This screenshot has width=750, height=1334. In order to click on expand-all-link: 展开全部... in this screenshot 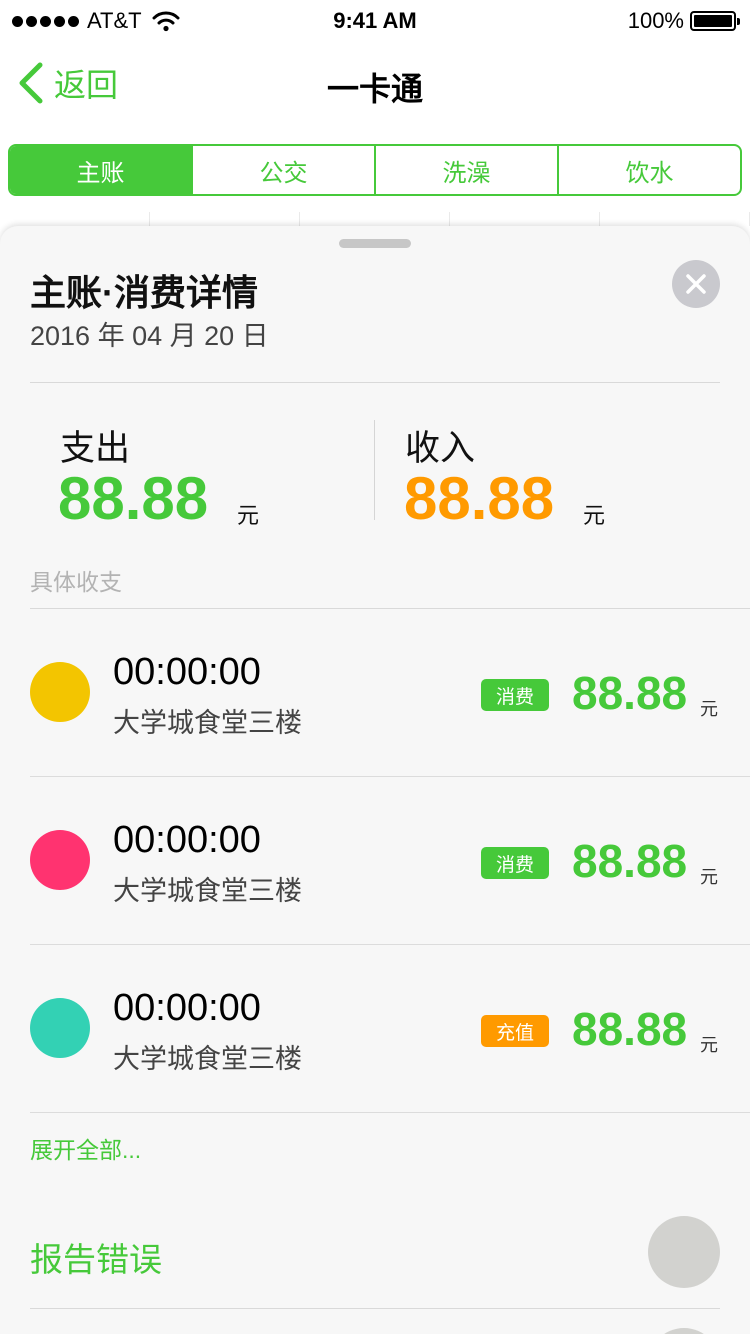, I will do `click(85, 1148)`.